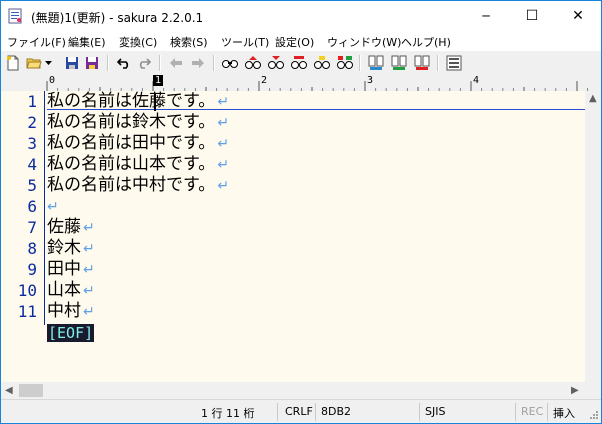 The image size is (602, 424). Describe the element at coordinates (476, 80) in the screenshot. I see `ruler-mark-4: 4` at that location.